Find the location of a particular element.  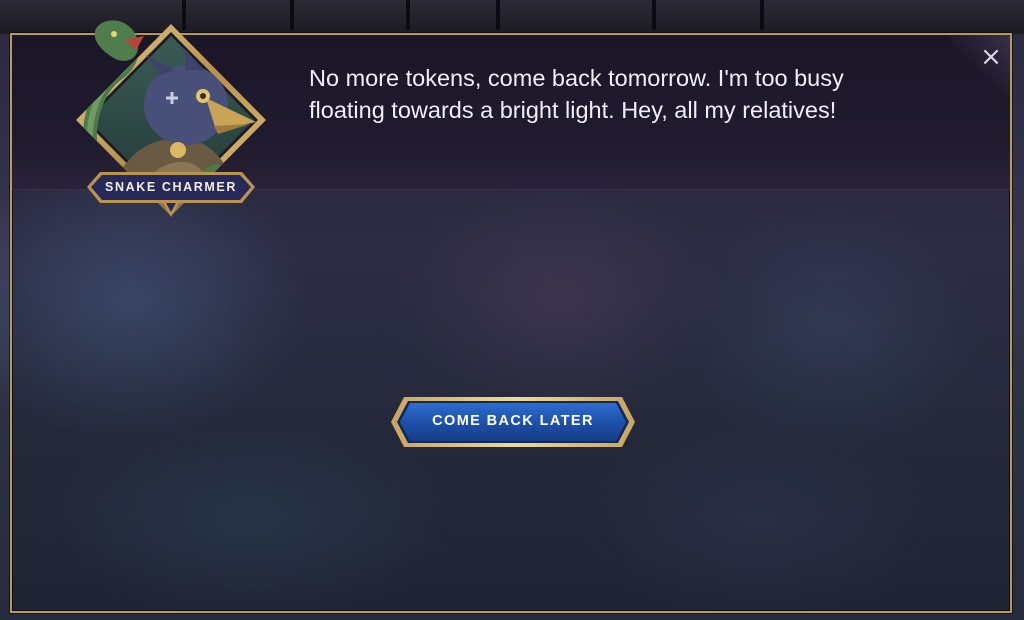

come-back-later-label: COME BACK LATER is located at coordinates (513, 421).